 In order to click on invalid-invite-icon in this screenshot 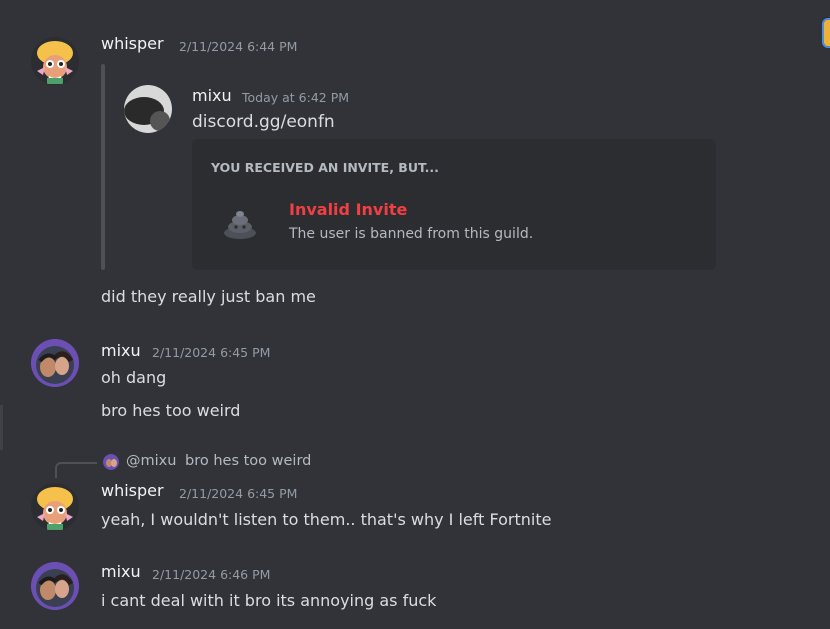, I will do `click(240, 223)`.